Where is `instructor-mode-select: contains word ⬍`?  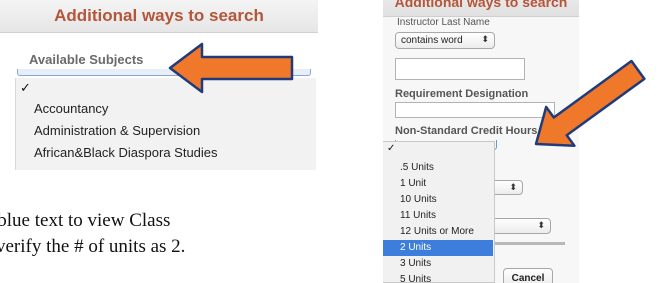 instructor-mode-select: contains word ⬍ is located at coordinates (445, 40).